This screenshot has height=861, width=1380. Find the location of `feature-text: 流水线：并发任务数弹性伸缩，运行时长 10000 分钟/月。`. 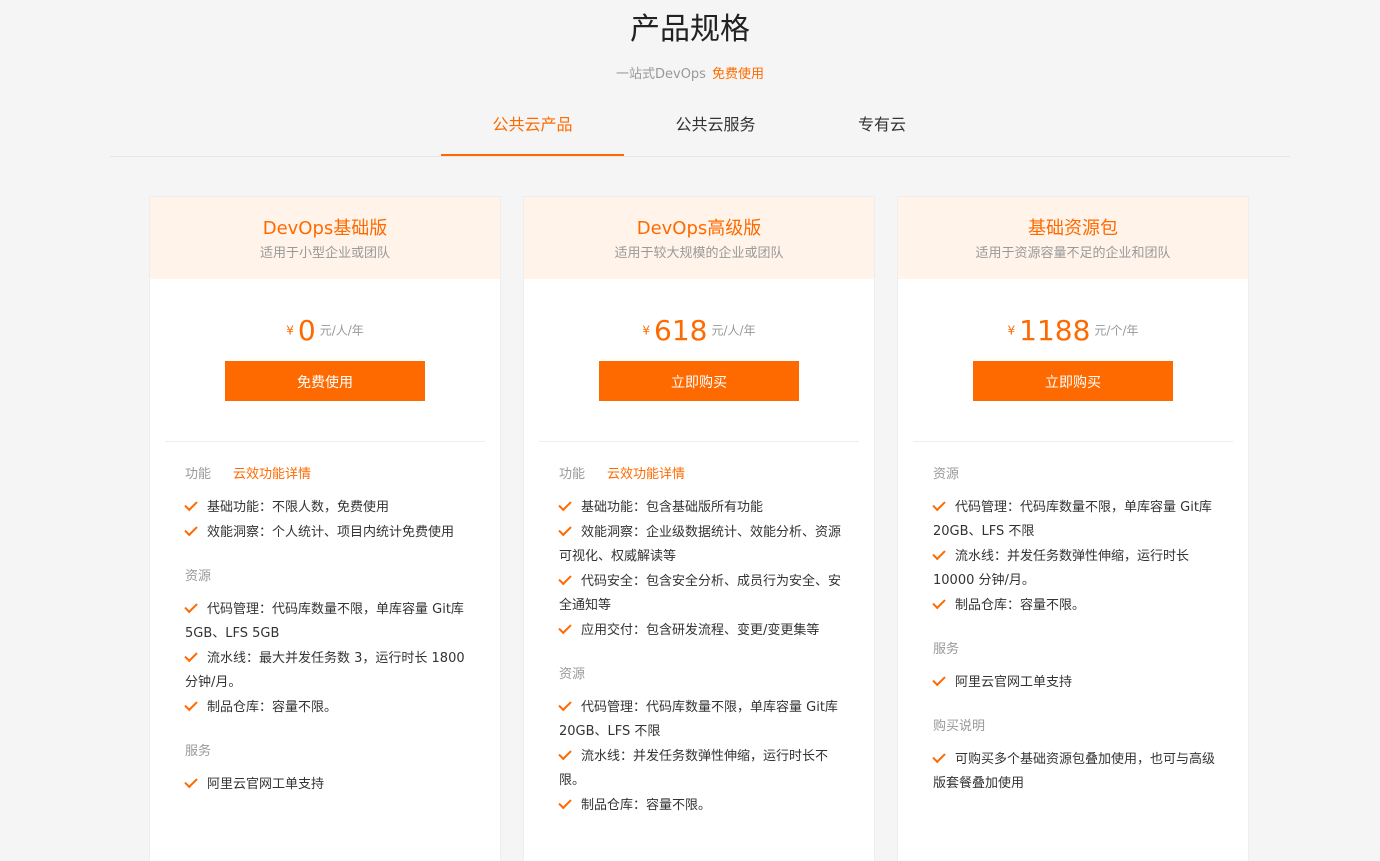

feature-text: 流水线：并发任务数弹性伸缩，运行时长 10000 分钟/月。 is located at coordinates (1061, 568).